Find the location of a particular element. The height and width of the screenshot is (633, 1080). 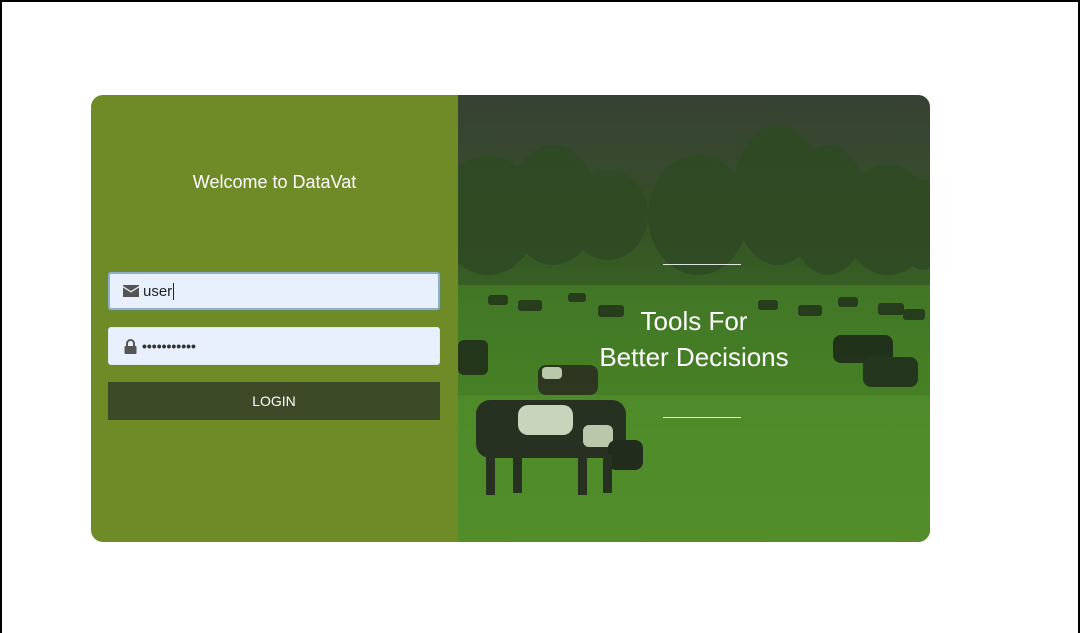

text-caret is located at coordinates (174, 291).